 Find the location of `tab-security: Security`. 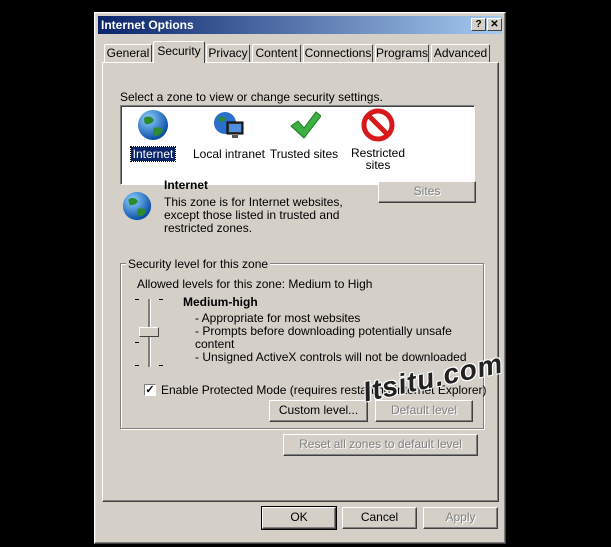

tab-security: Security is located at coordinates (179, 52).